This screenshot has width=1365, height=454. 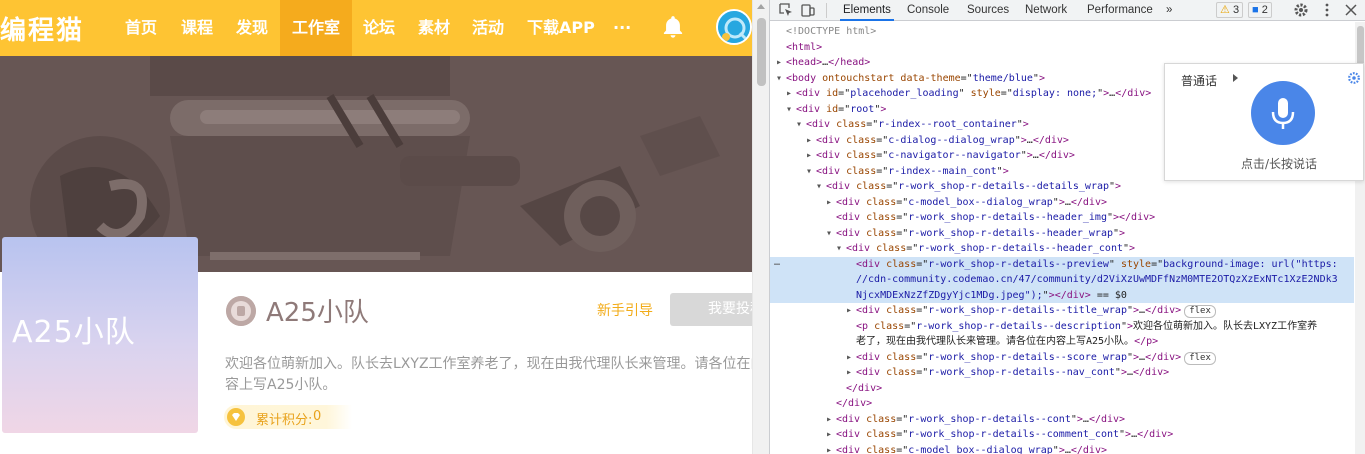 I want to click on nav-item-discover: 发现, so click(x=252, y=28).